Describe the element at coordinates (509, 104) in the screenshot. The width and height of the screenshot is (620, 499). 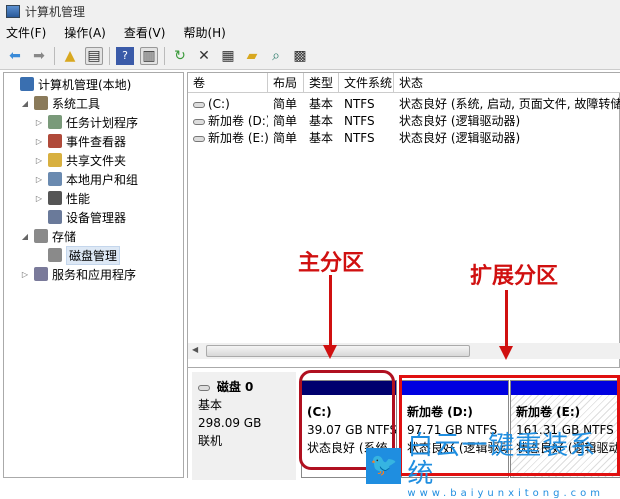
I see `cell-text: 状态良好 (系统, 启动, 页面文件, 故障转储, 主` at that location.